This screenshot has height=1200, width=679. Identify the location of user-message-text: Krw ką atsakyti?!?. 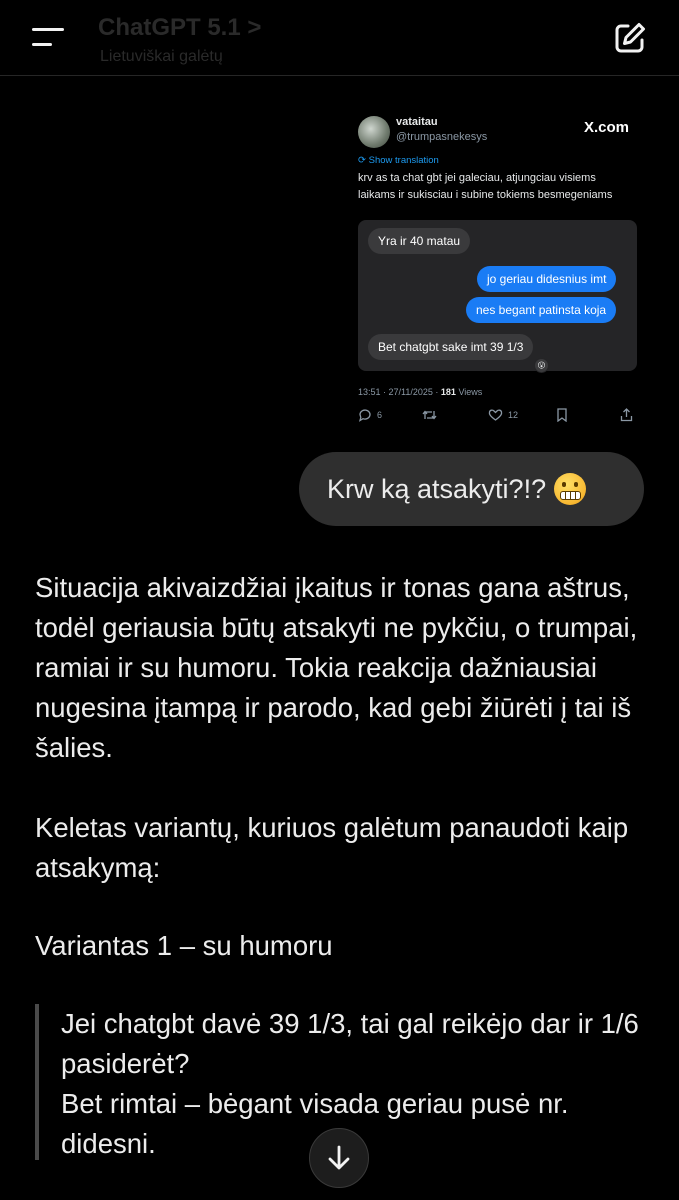
(437, 488).